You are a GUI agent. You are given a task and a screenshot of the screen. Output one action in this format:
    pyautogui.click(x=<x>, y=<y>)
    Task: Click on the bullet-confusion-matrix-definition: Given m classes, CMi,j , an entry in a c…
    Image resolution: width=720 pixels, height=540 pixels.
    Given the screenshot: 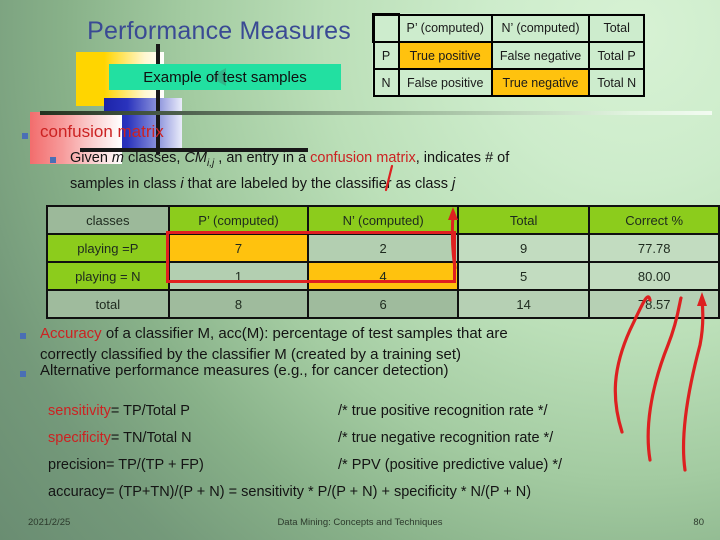 What is the action you would take?
    pyautogui.click(x=392, y=171)
    